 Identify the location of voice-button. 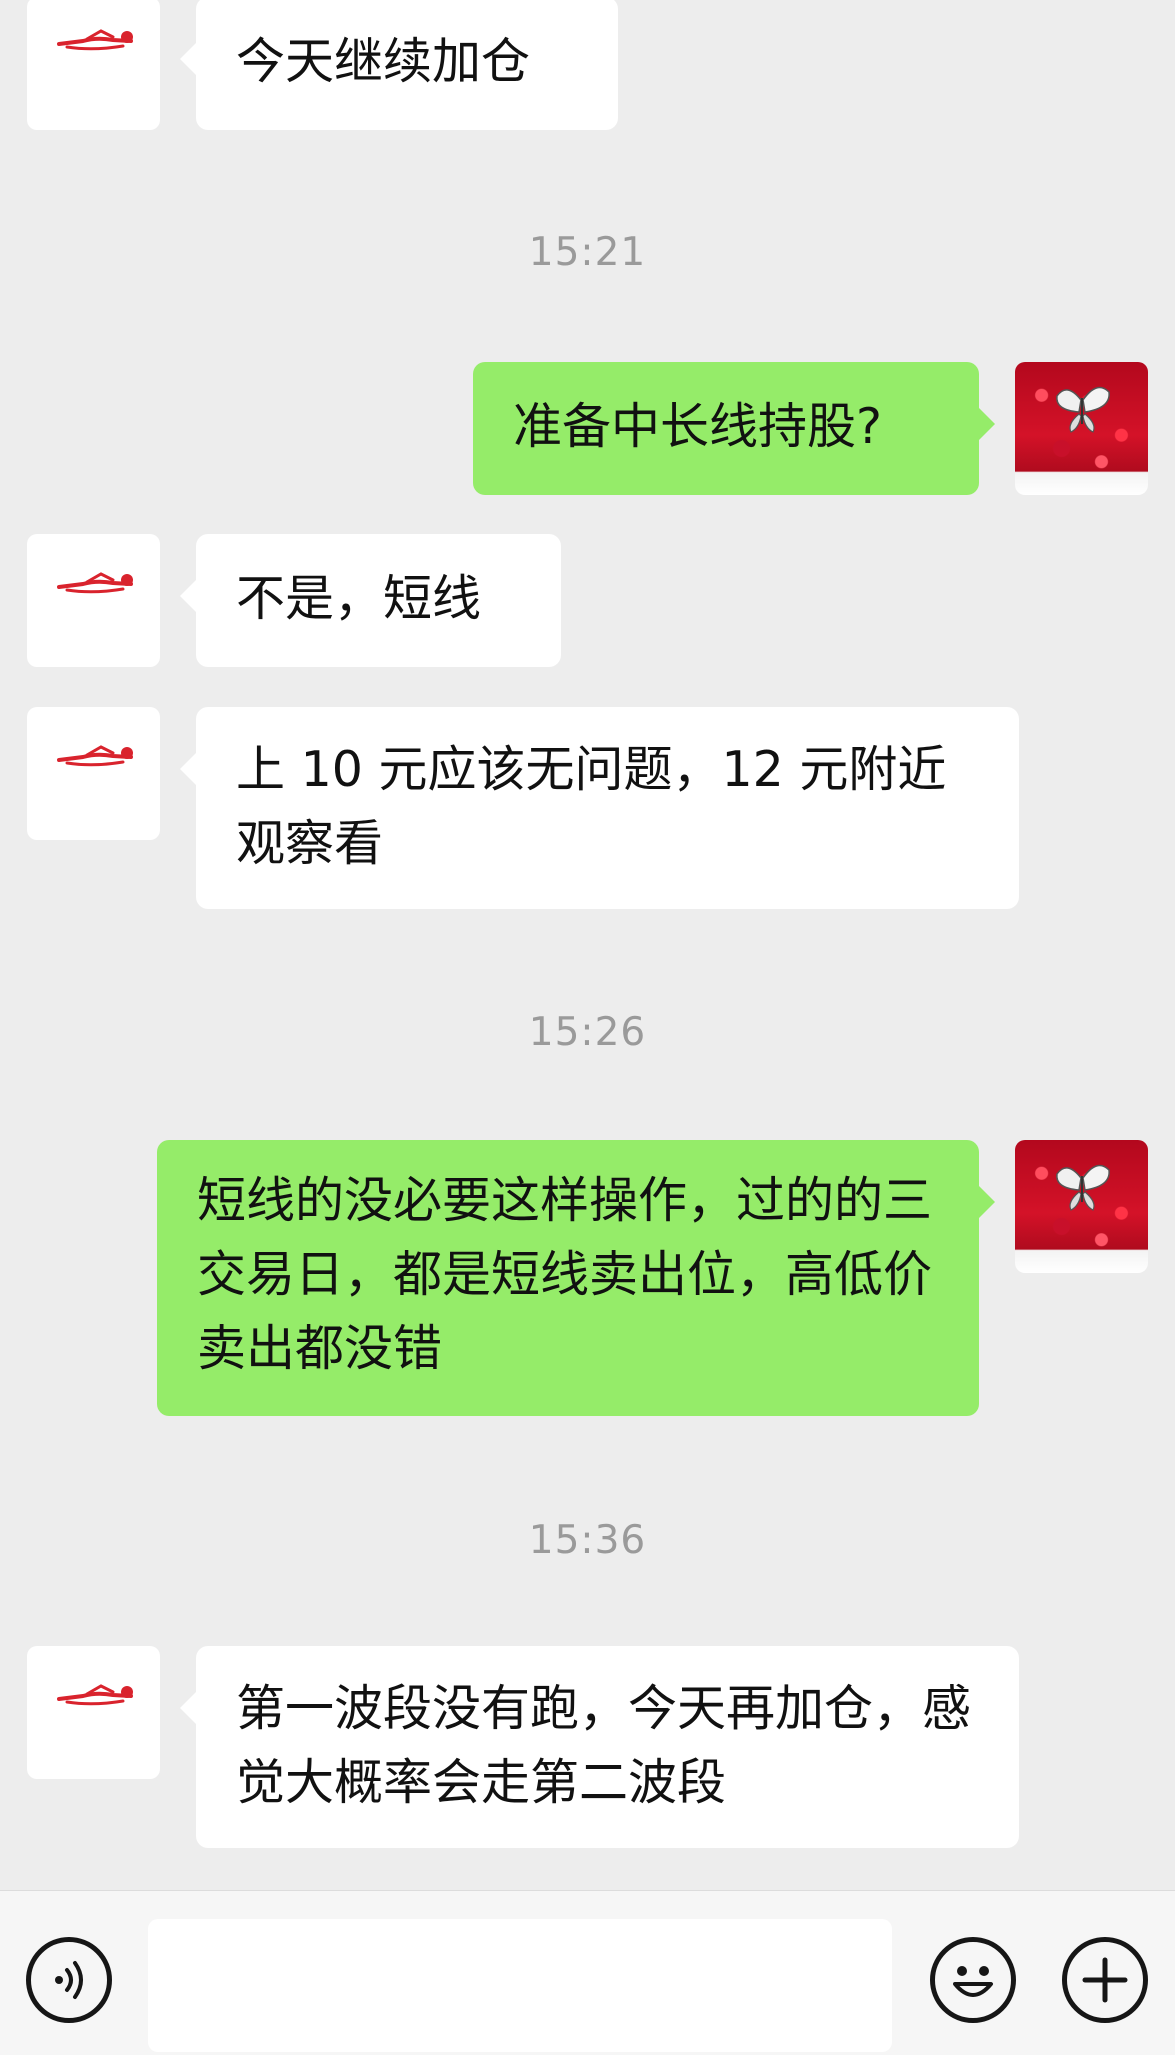
(69, 1980).